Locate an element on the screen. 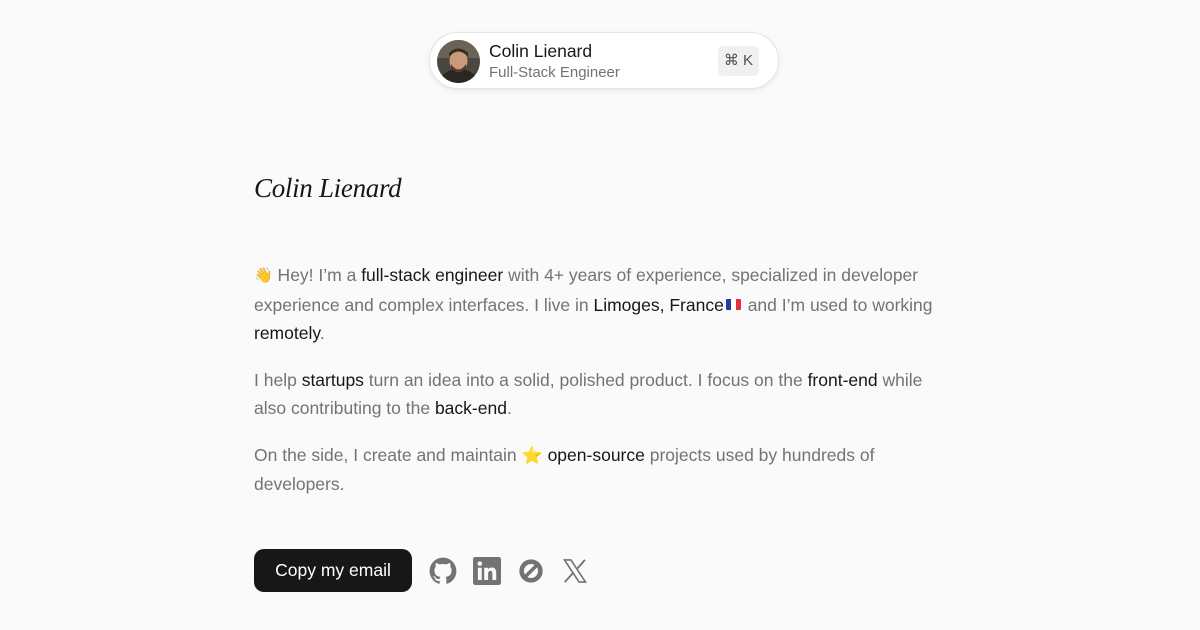  profile-role: Full-Stack Engineer is located at coordinates (554, 72).